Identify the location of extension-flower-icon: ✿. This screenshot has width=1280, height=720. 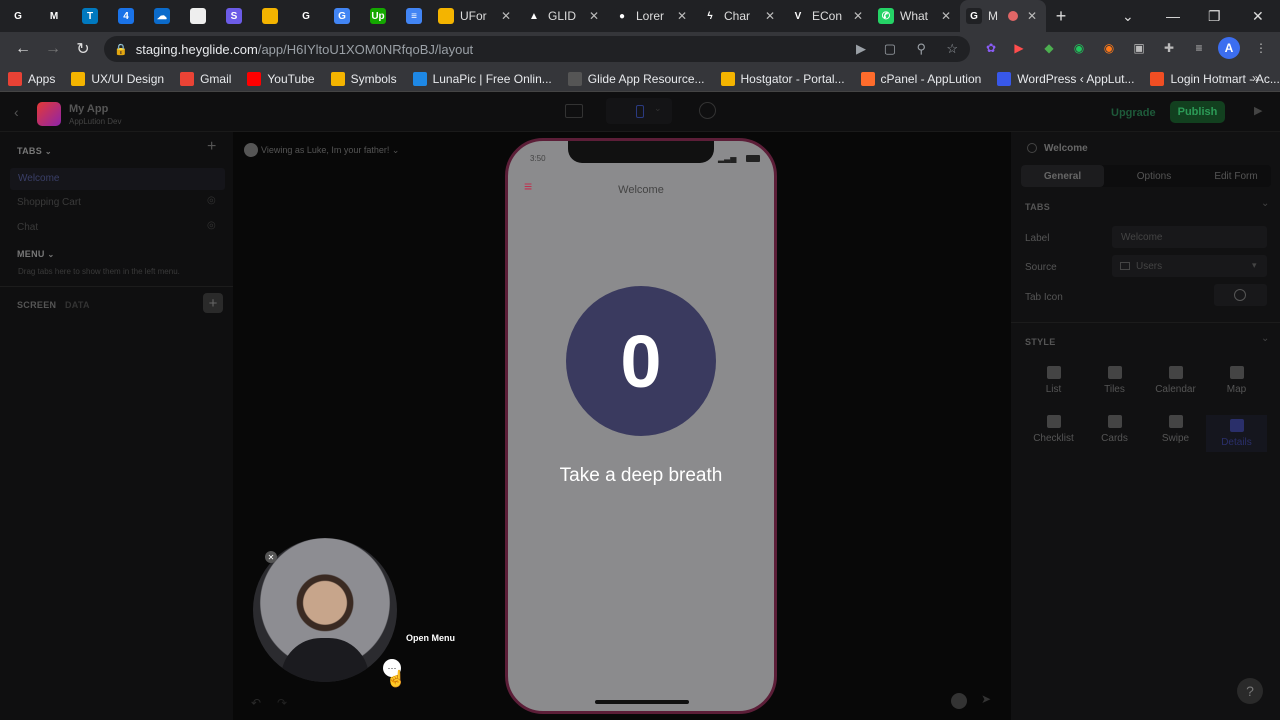
(991, 48).